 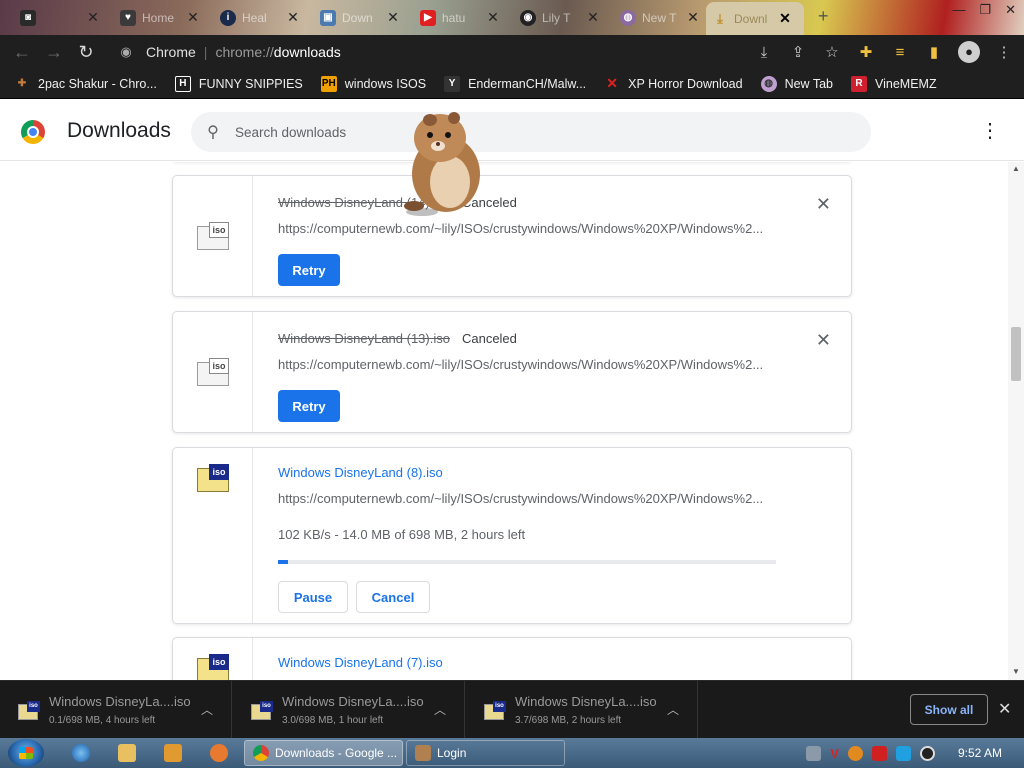 I want to click on reload-icon: ↻, so click(x=86, y=52).